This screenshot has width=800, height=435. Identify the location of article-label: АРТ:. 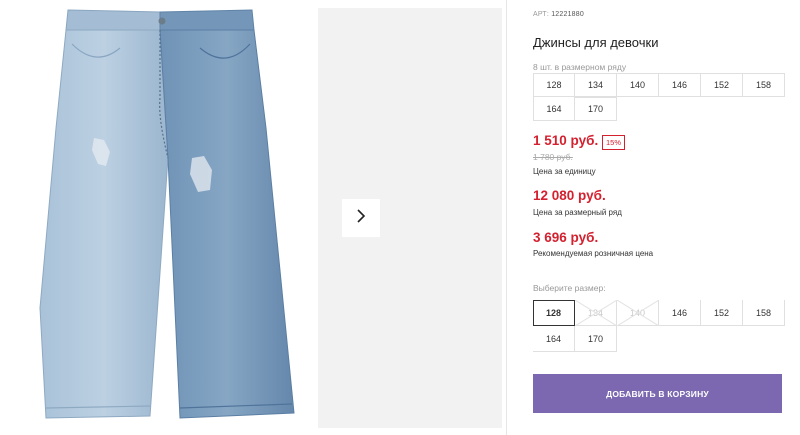
(541, 14).